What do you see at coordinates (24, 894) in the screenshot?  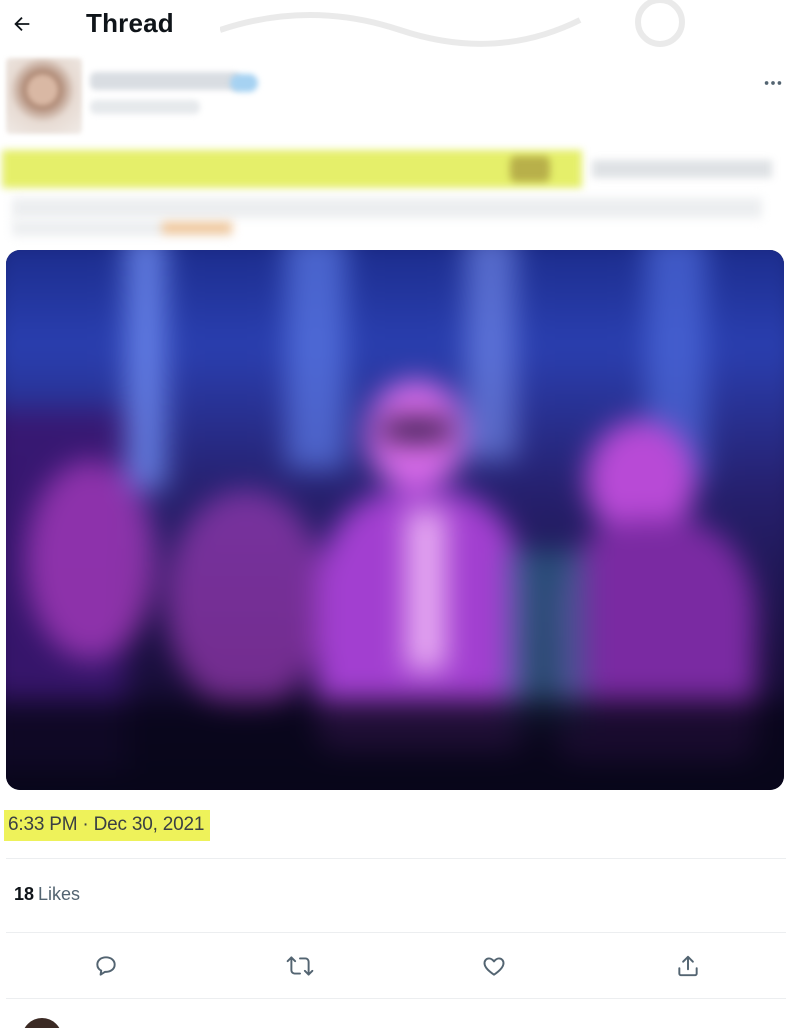 I see `likes-count: 18` at bounding box center [24, 894].